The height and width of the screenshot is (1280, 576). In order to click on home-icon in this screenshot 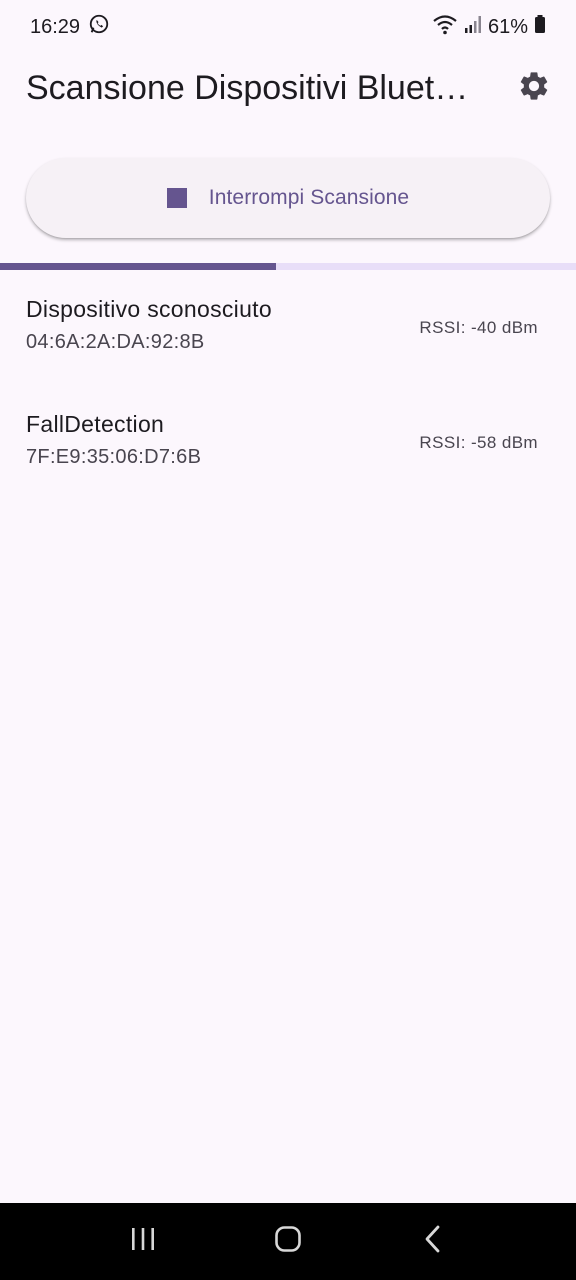, I will do `click(288, 1241)`.